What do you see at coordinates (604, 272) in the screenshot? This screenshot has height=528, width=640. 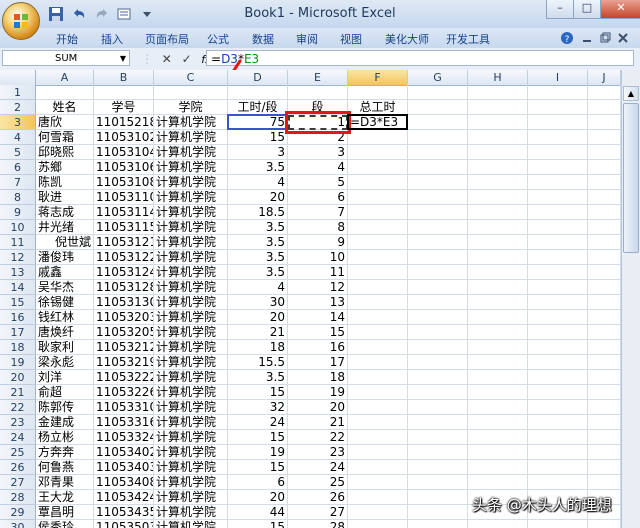 I see `cell-j13` at bounding box center [604, 272].